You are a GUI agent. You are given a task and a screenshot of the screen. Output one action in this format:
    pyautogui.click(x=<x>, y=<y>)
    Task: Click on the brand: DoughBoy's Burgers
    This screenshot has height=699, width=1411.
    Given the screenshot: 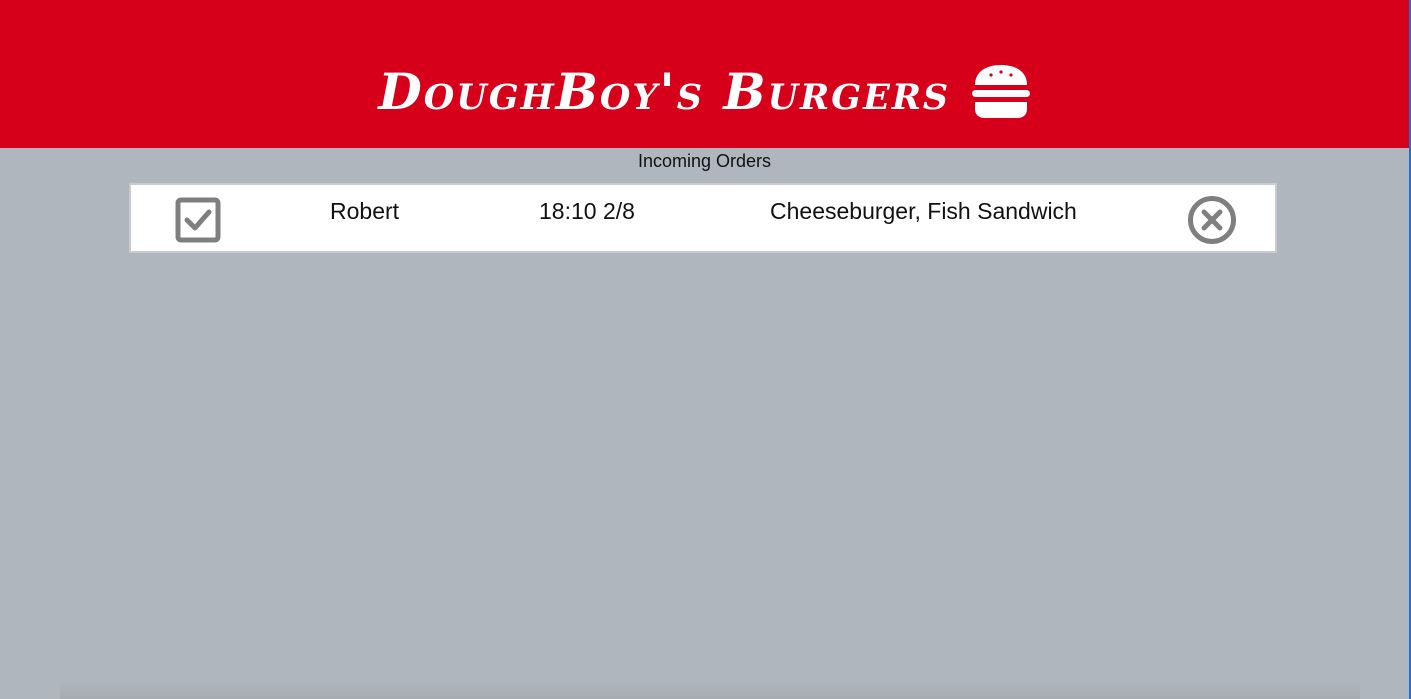 What is the action you would take?
    pyautogui.click(x=704, y=92)
    